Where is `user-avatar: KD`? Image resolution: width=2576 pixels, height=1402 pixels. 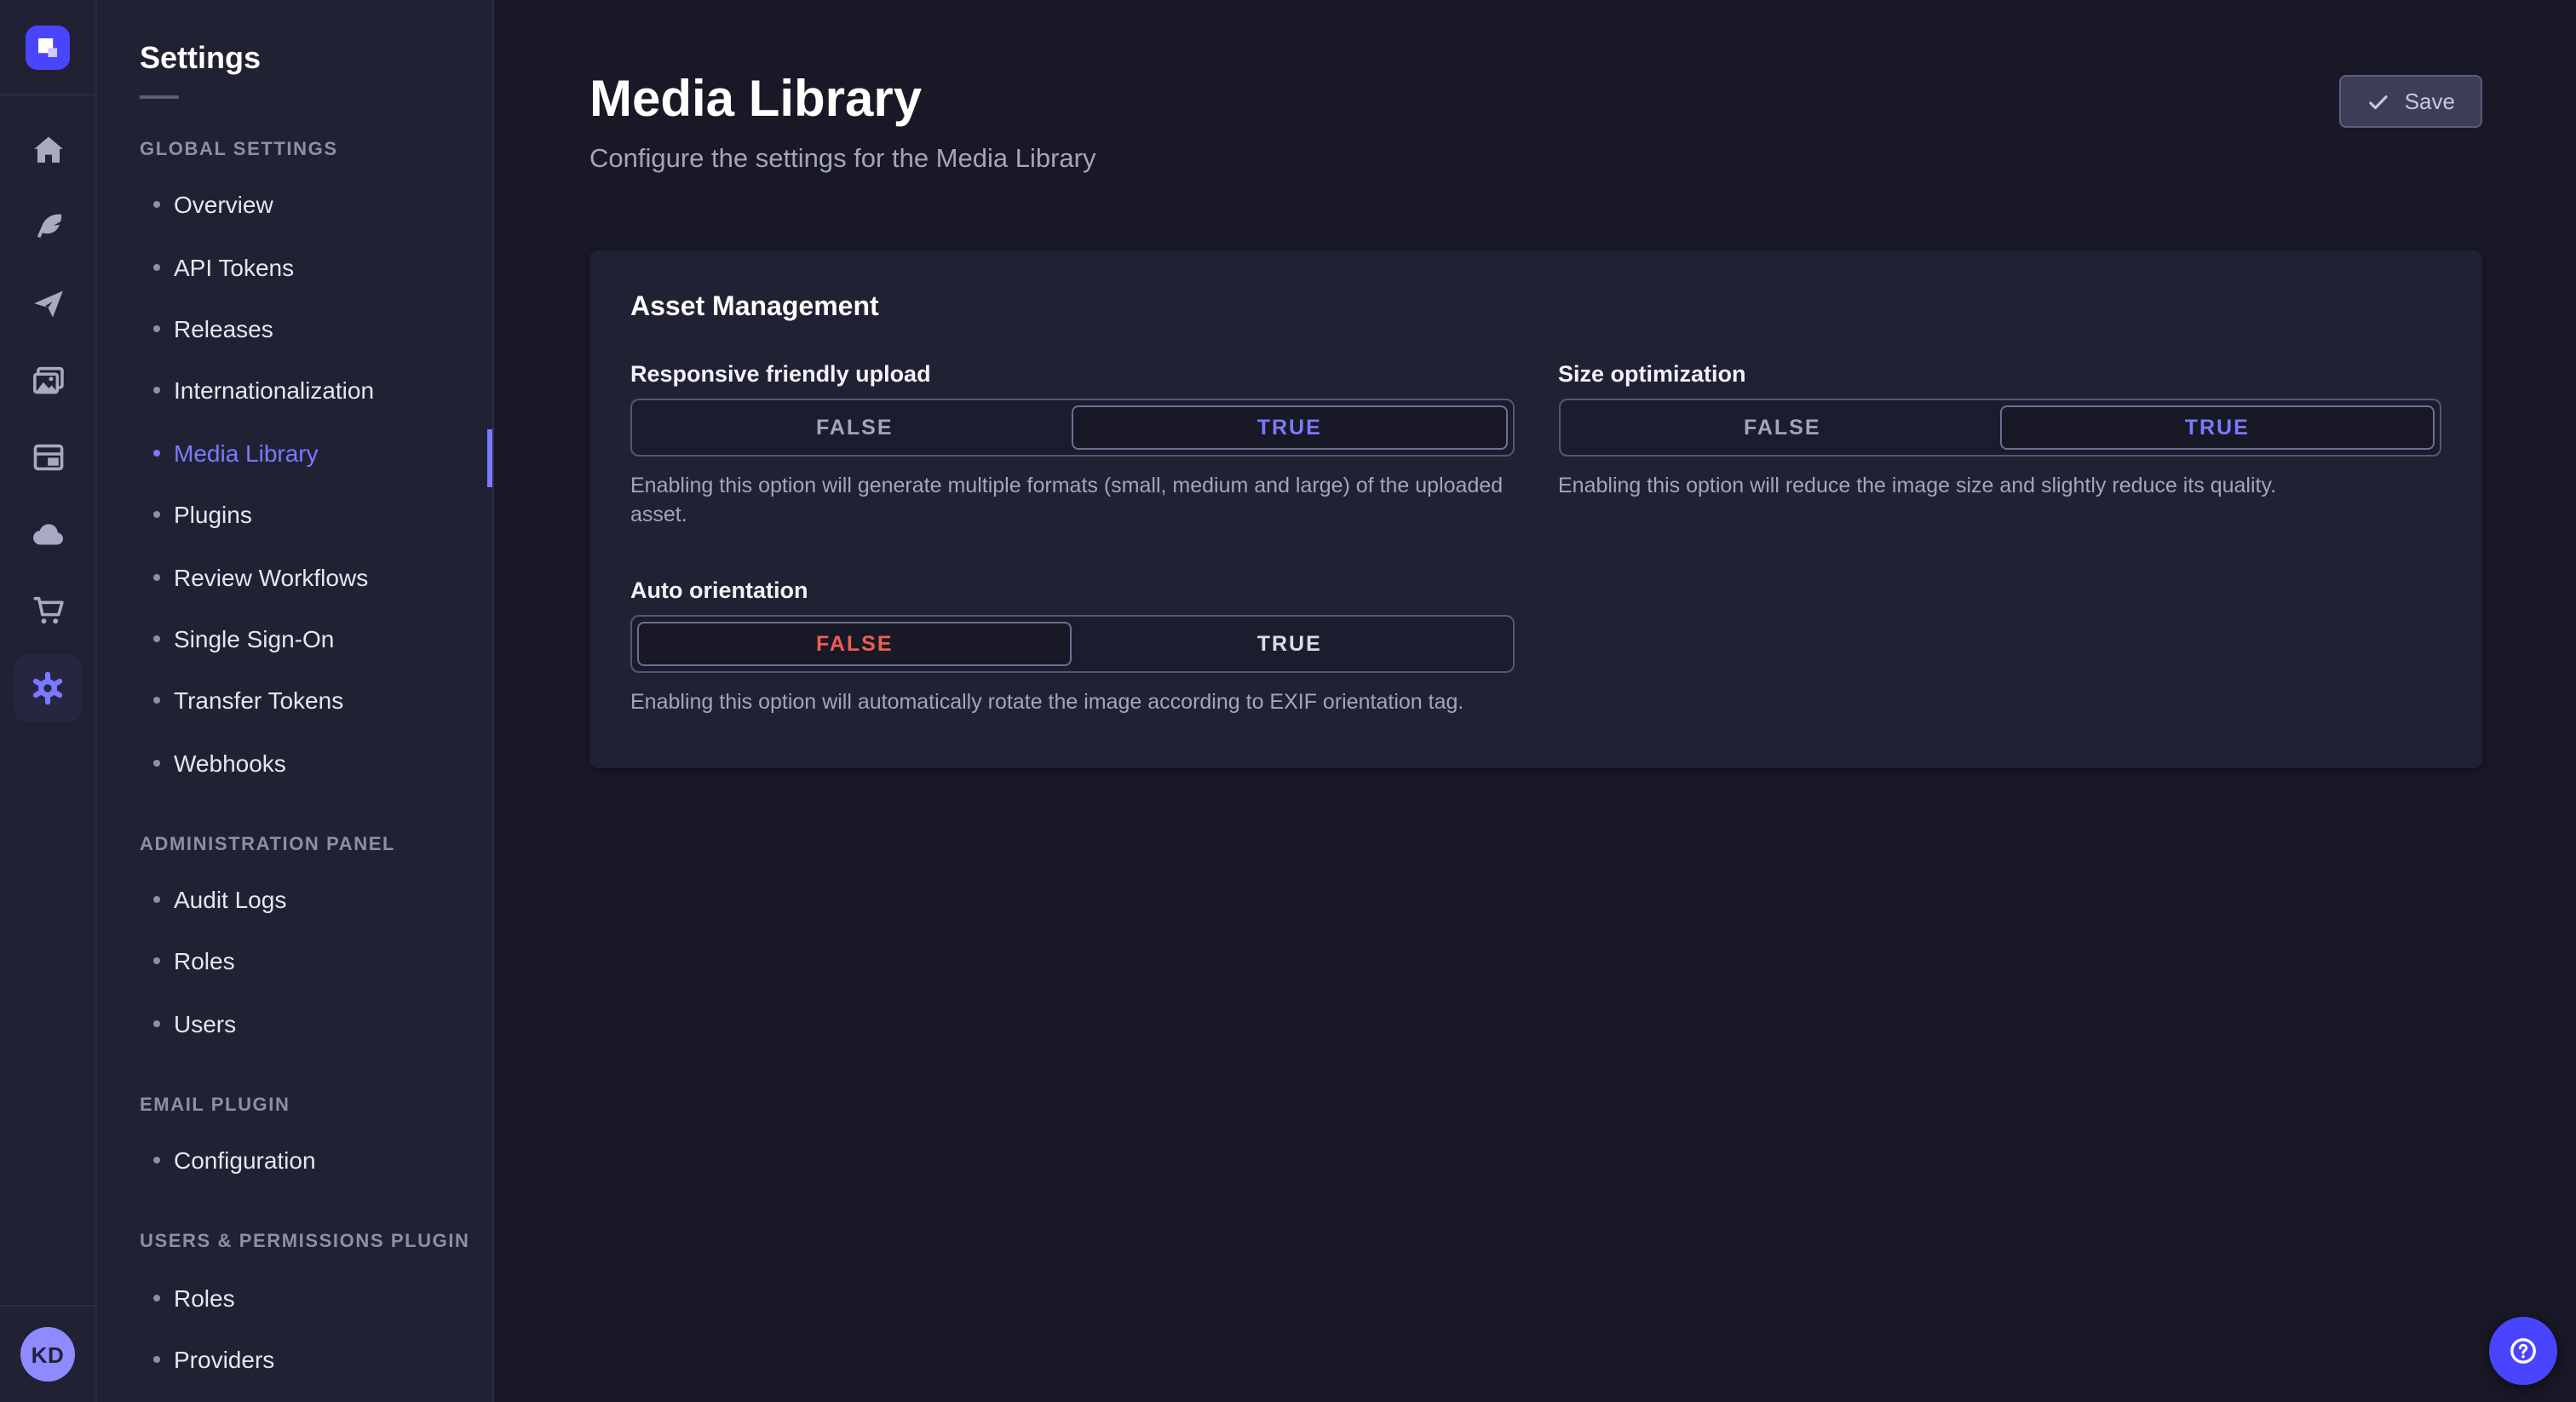 user-avatar: KD is located at coordinates (48, 1354).